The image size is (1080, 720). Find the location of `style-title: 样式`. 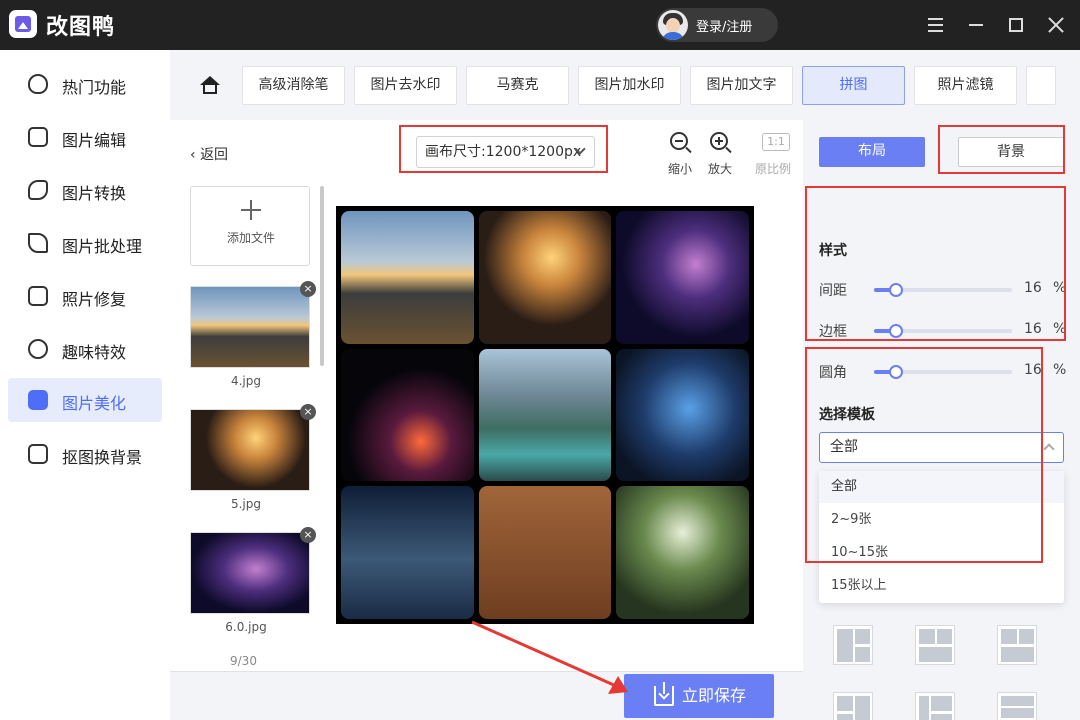

style-title: 样式 is located at coordinates (833, 251).